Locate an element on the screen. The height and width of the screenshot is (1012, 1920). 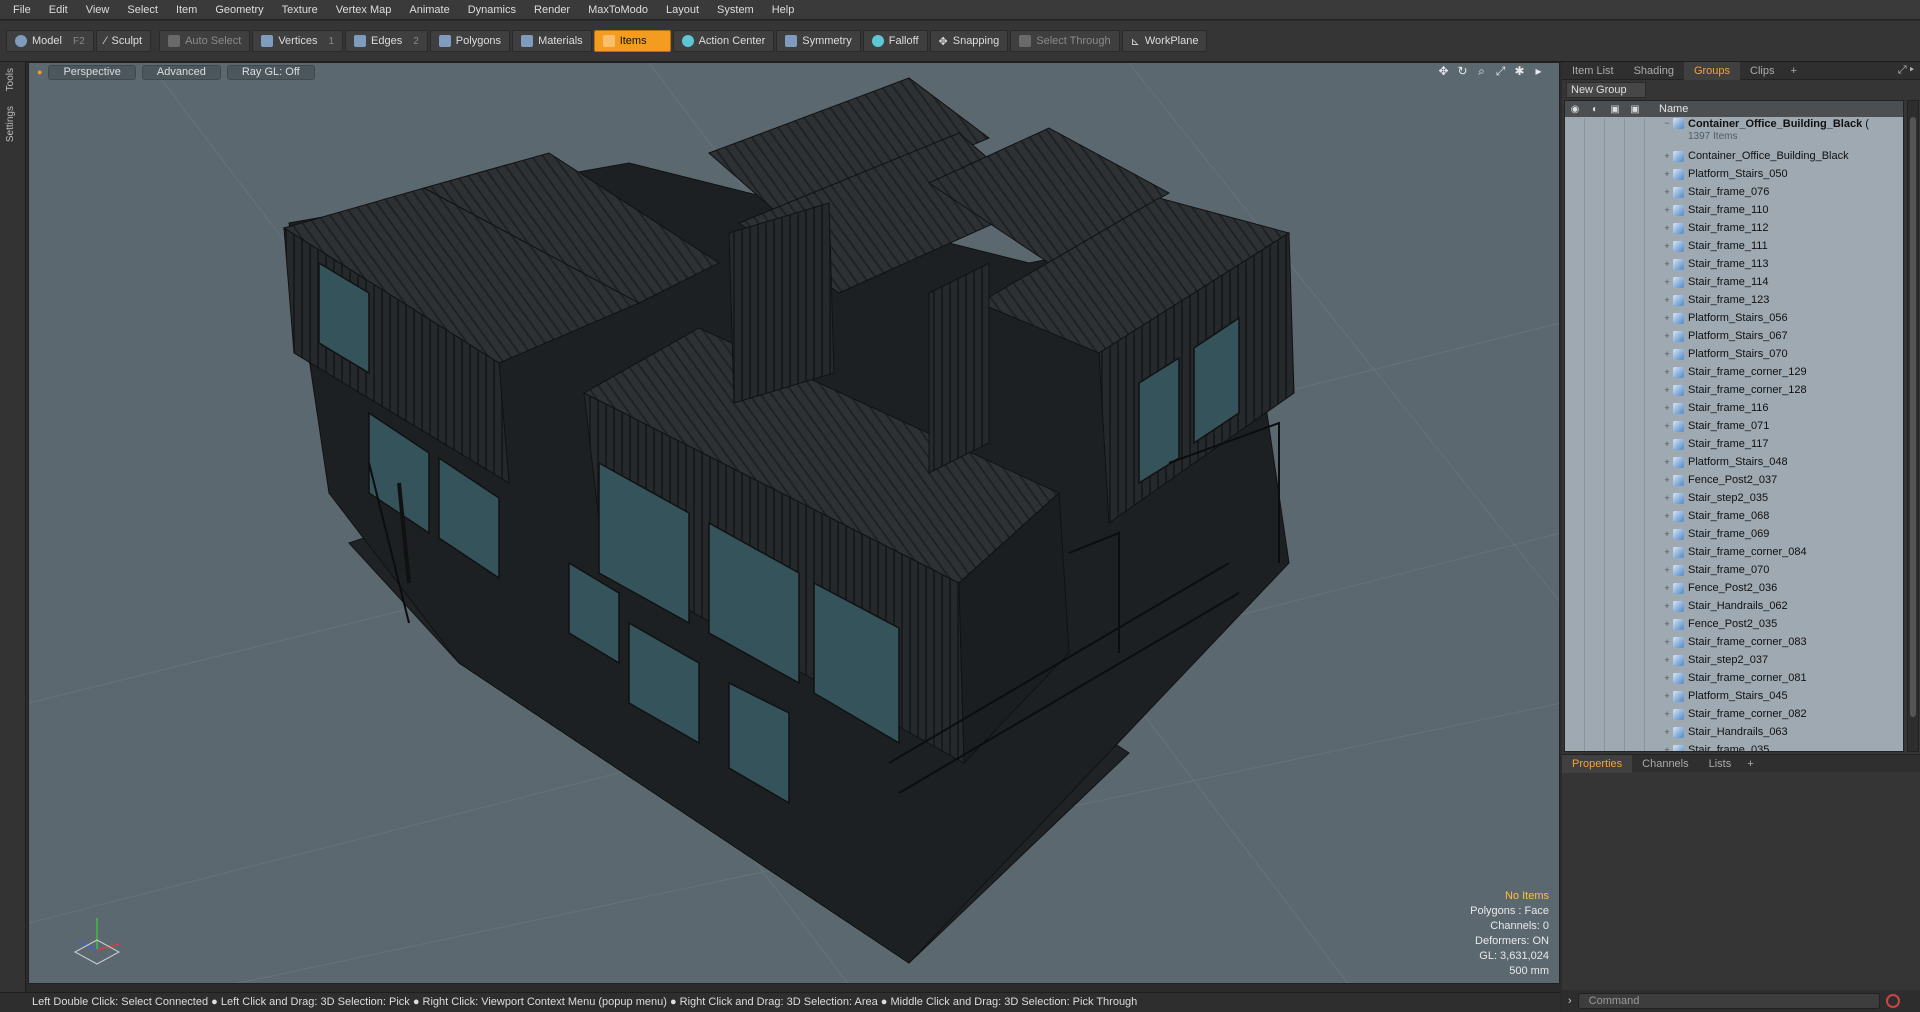
maximize-panel-icon: ⤢ ▸ is located at coordinates (1906, 70).